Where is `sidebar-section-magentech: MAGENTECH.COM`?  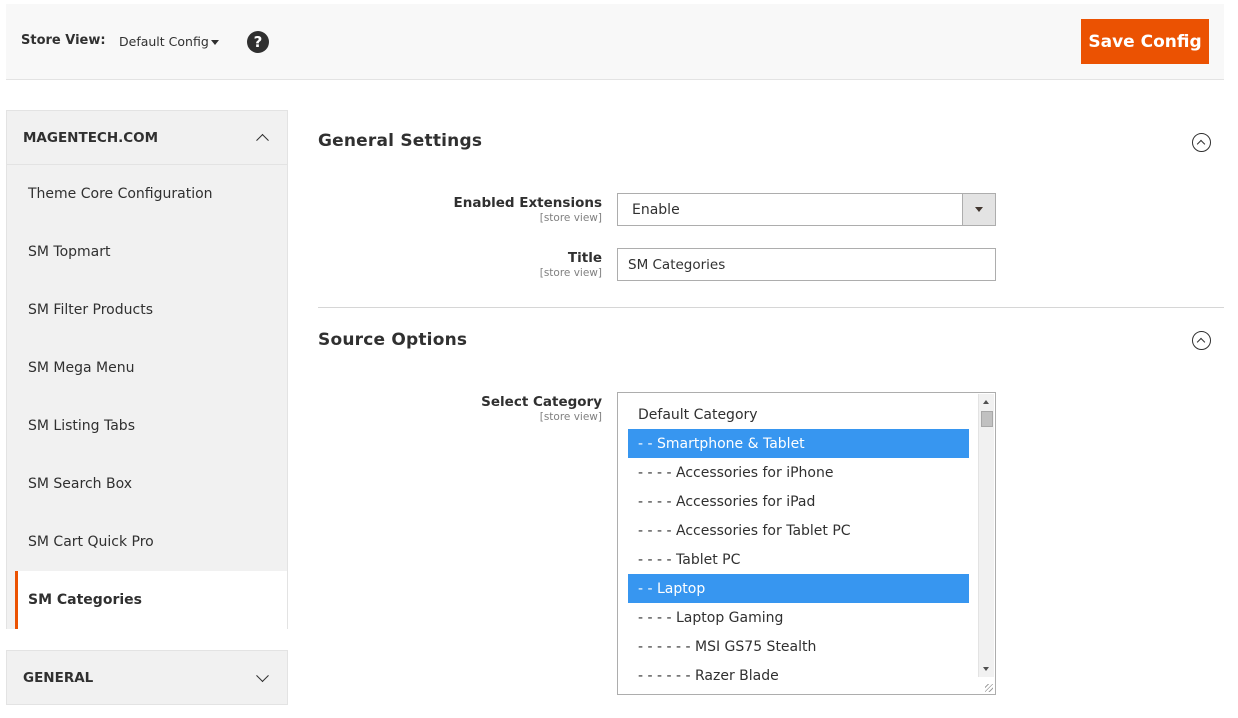
sidebar-section-magentech: MAGENTECH.COM is located at coordinates (147, 137).